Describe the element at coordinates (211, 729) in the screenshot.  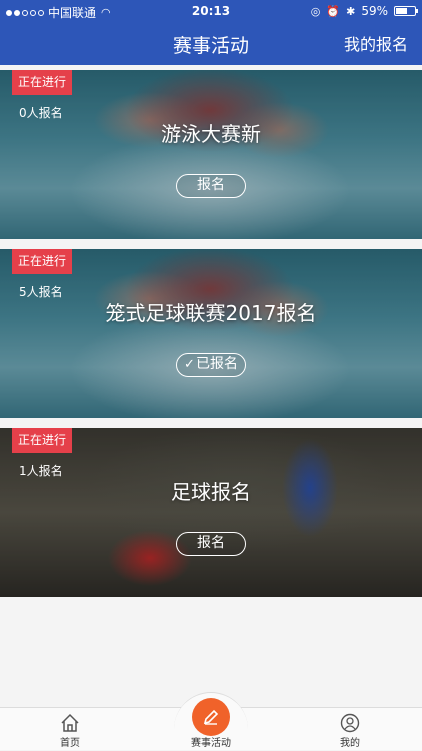
I see `tab-events: 赛事活动` at that location.